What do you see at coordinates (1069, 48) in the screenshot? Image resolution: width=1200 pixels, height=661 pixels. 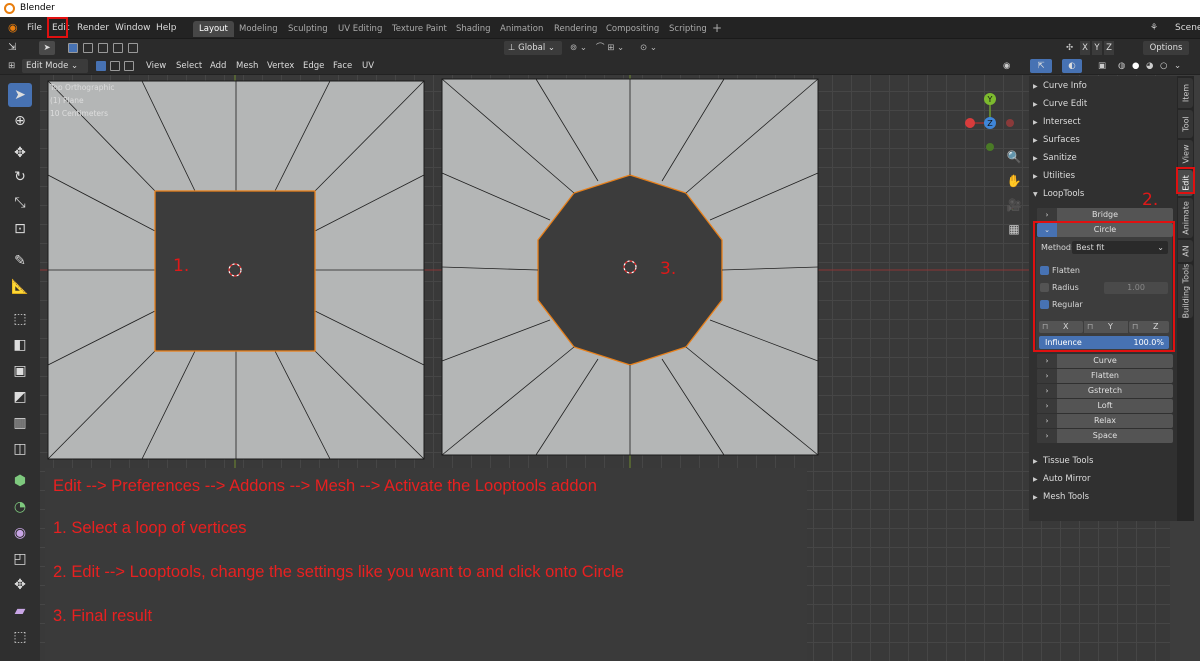 I see `mirror-icon: ✣` at bounding box center [1069, 48].